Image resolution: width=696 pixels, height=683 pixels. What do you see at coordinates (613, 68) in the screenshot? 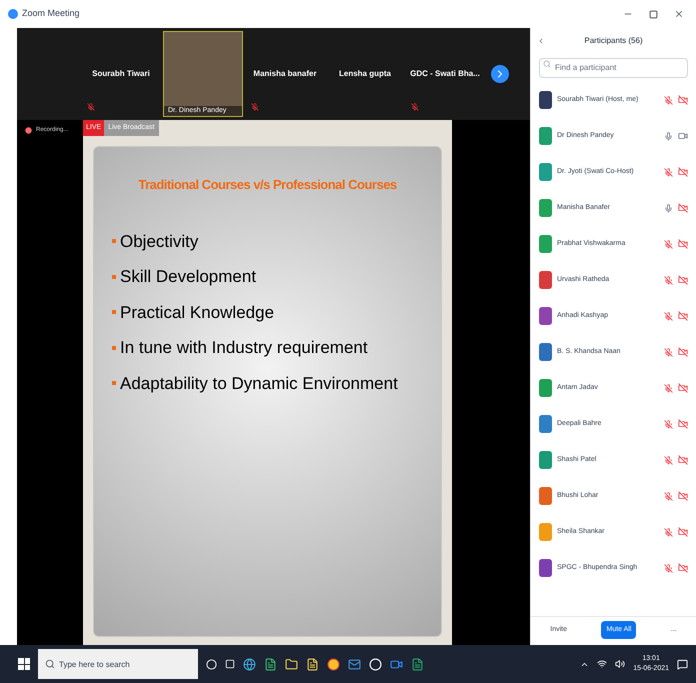
I see `search-field: Find a participant` at bounding box center [613, 68].